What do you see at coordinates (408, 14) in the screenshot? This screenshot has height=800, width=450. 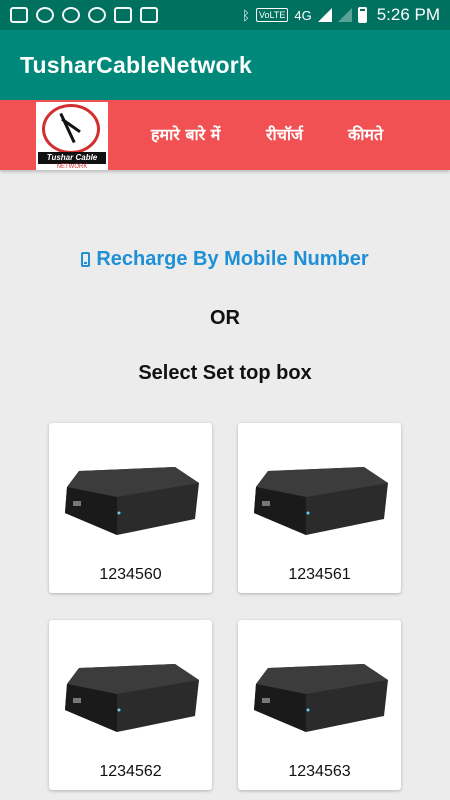 I see `clock: 5:26 PM` at bounding box center [408, 14].